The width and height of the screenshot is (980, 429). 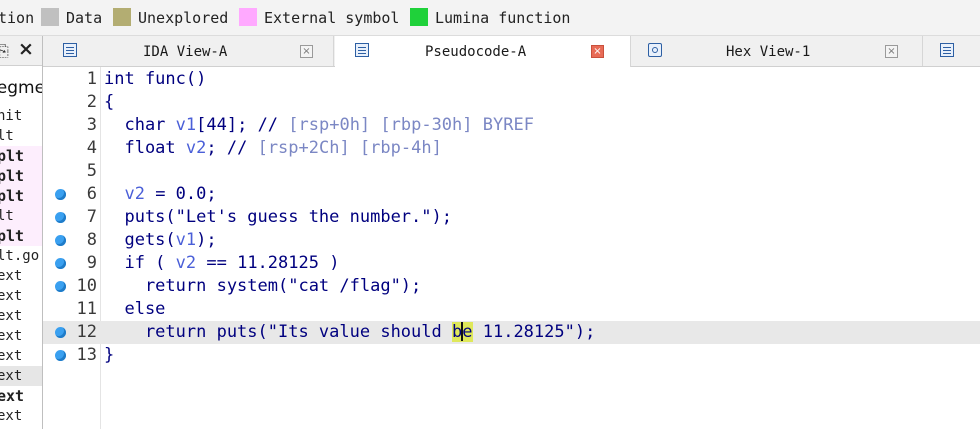 What do you see at coordinates (511, 309) in the screenshot?
I see `code-line: 11 else` at bounding box center [511, 309].